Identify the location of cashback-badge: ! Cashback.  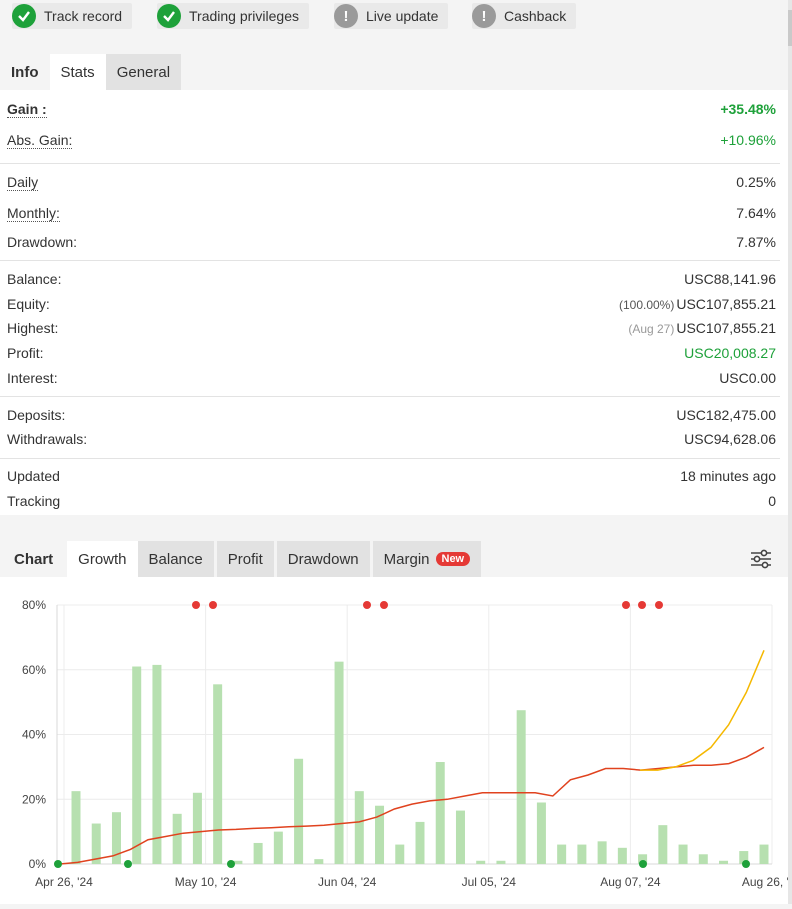
(524, 16).